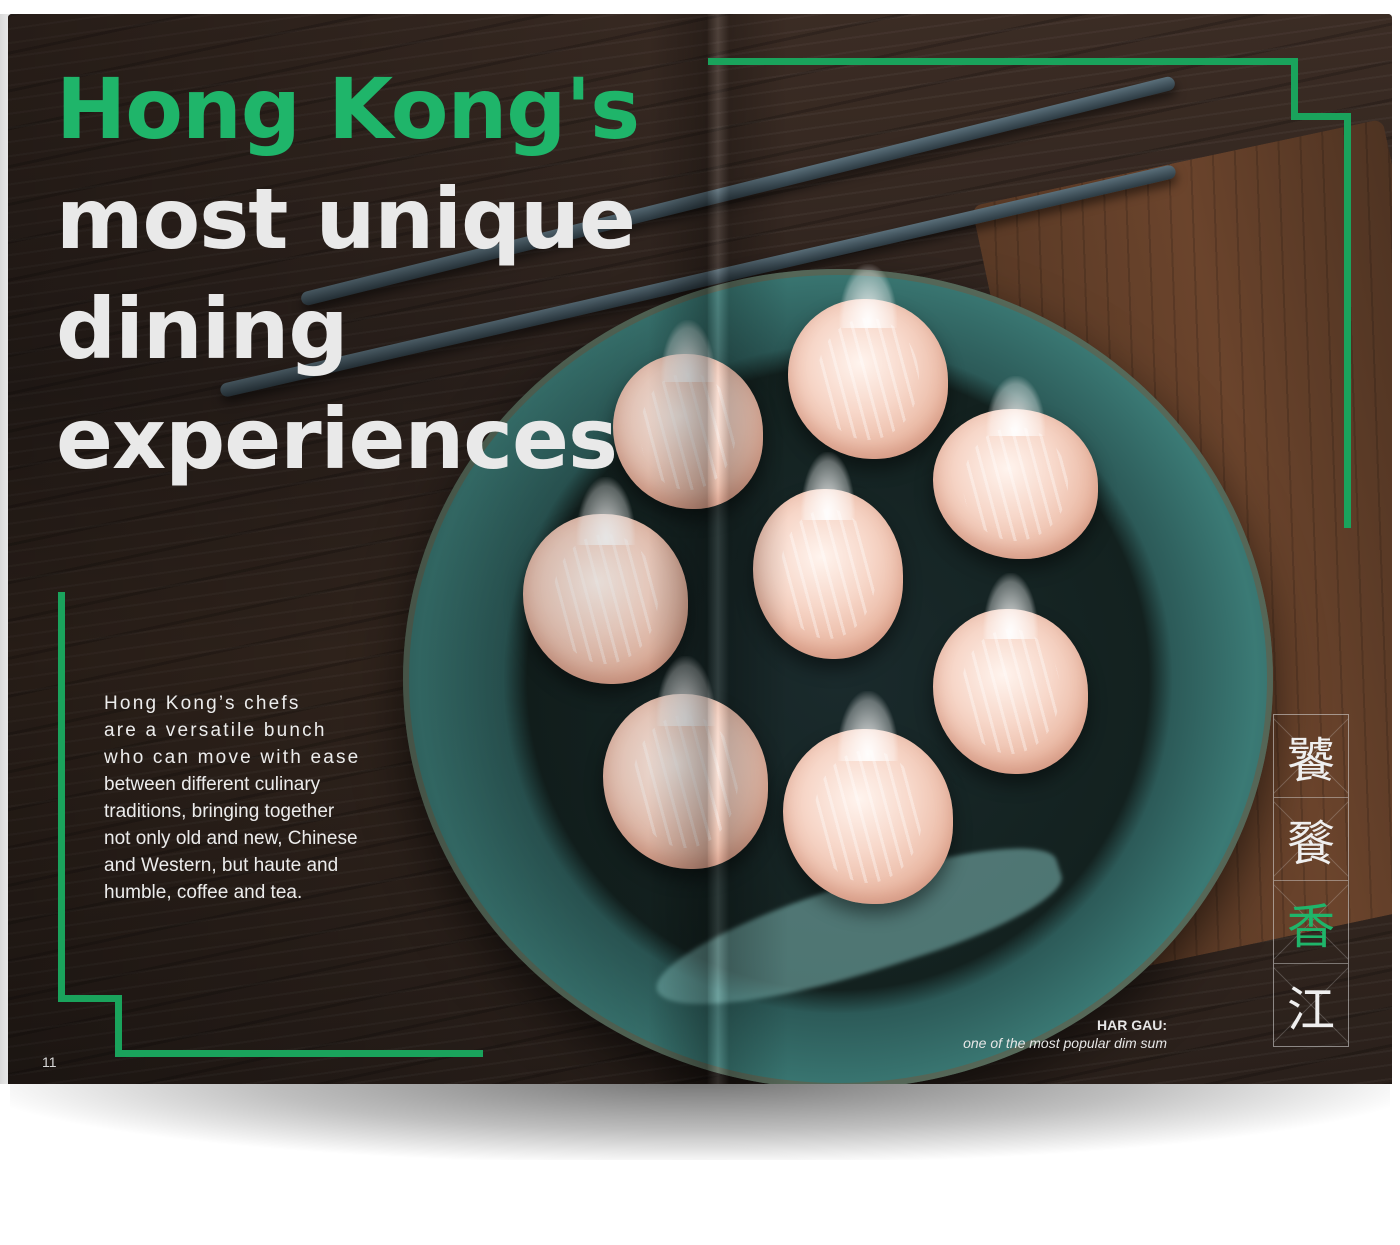 The image size is (1400, 1245). I want to click on caption-title: HAR GAU:, so click(1132, 1025).